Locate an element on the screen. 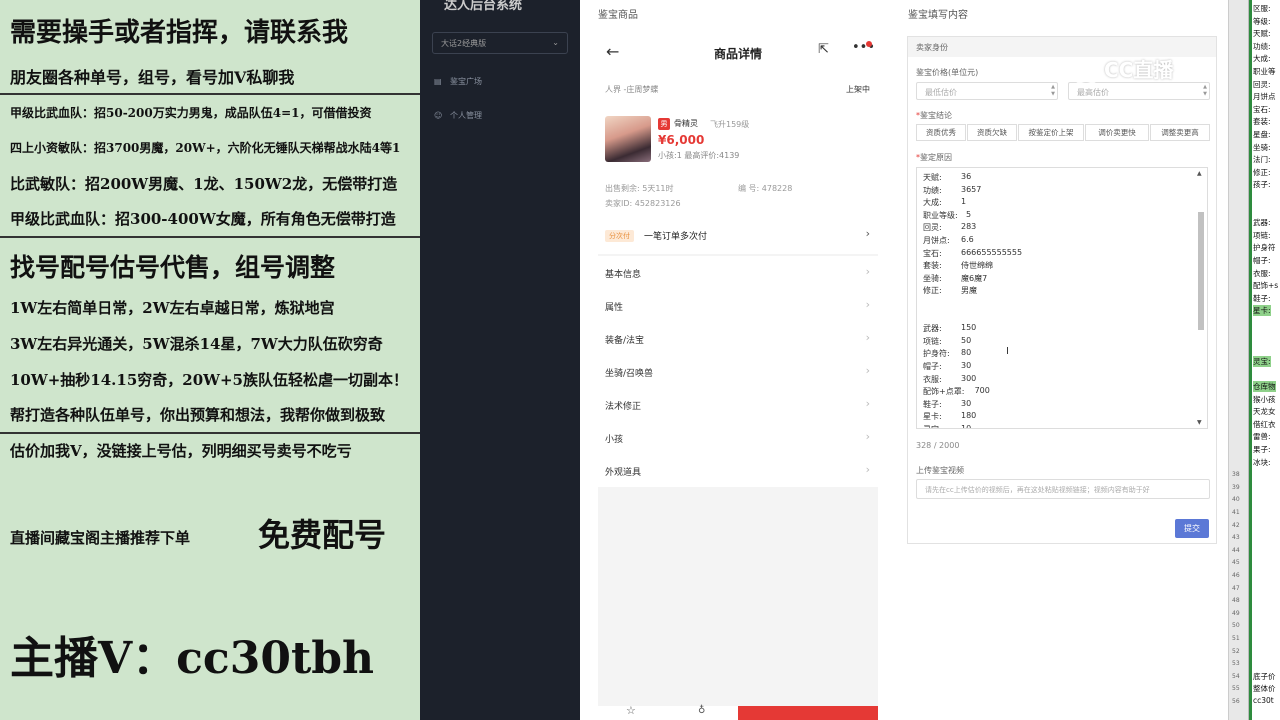  sheet-cell: 宝石: is located at coordinates (1262, 109).